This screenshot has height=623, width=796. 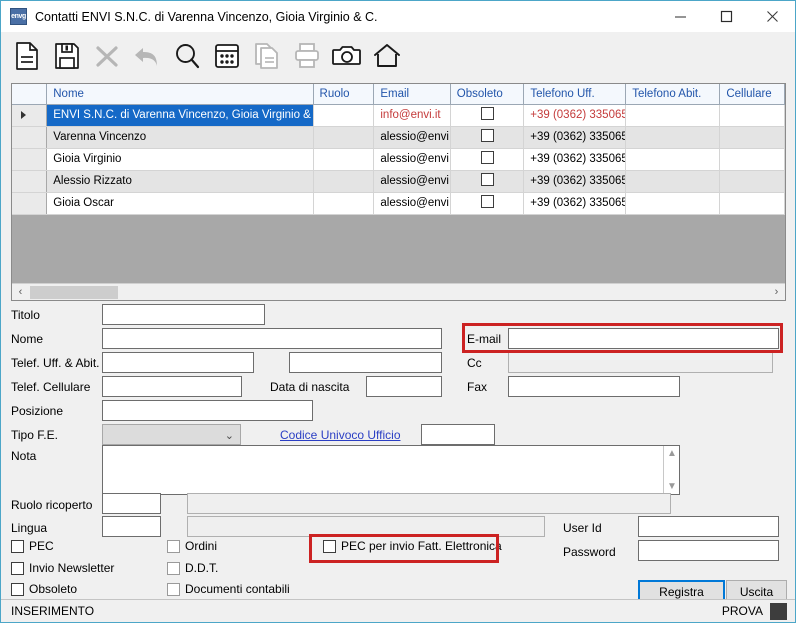 What do you see at coordinates (412, 94) in the screenshot?
I see `grid-column-header-email: Email` at bounding box center [412, 94].